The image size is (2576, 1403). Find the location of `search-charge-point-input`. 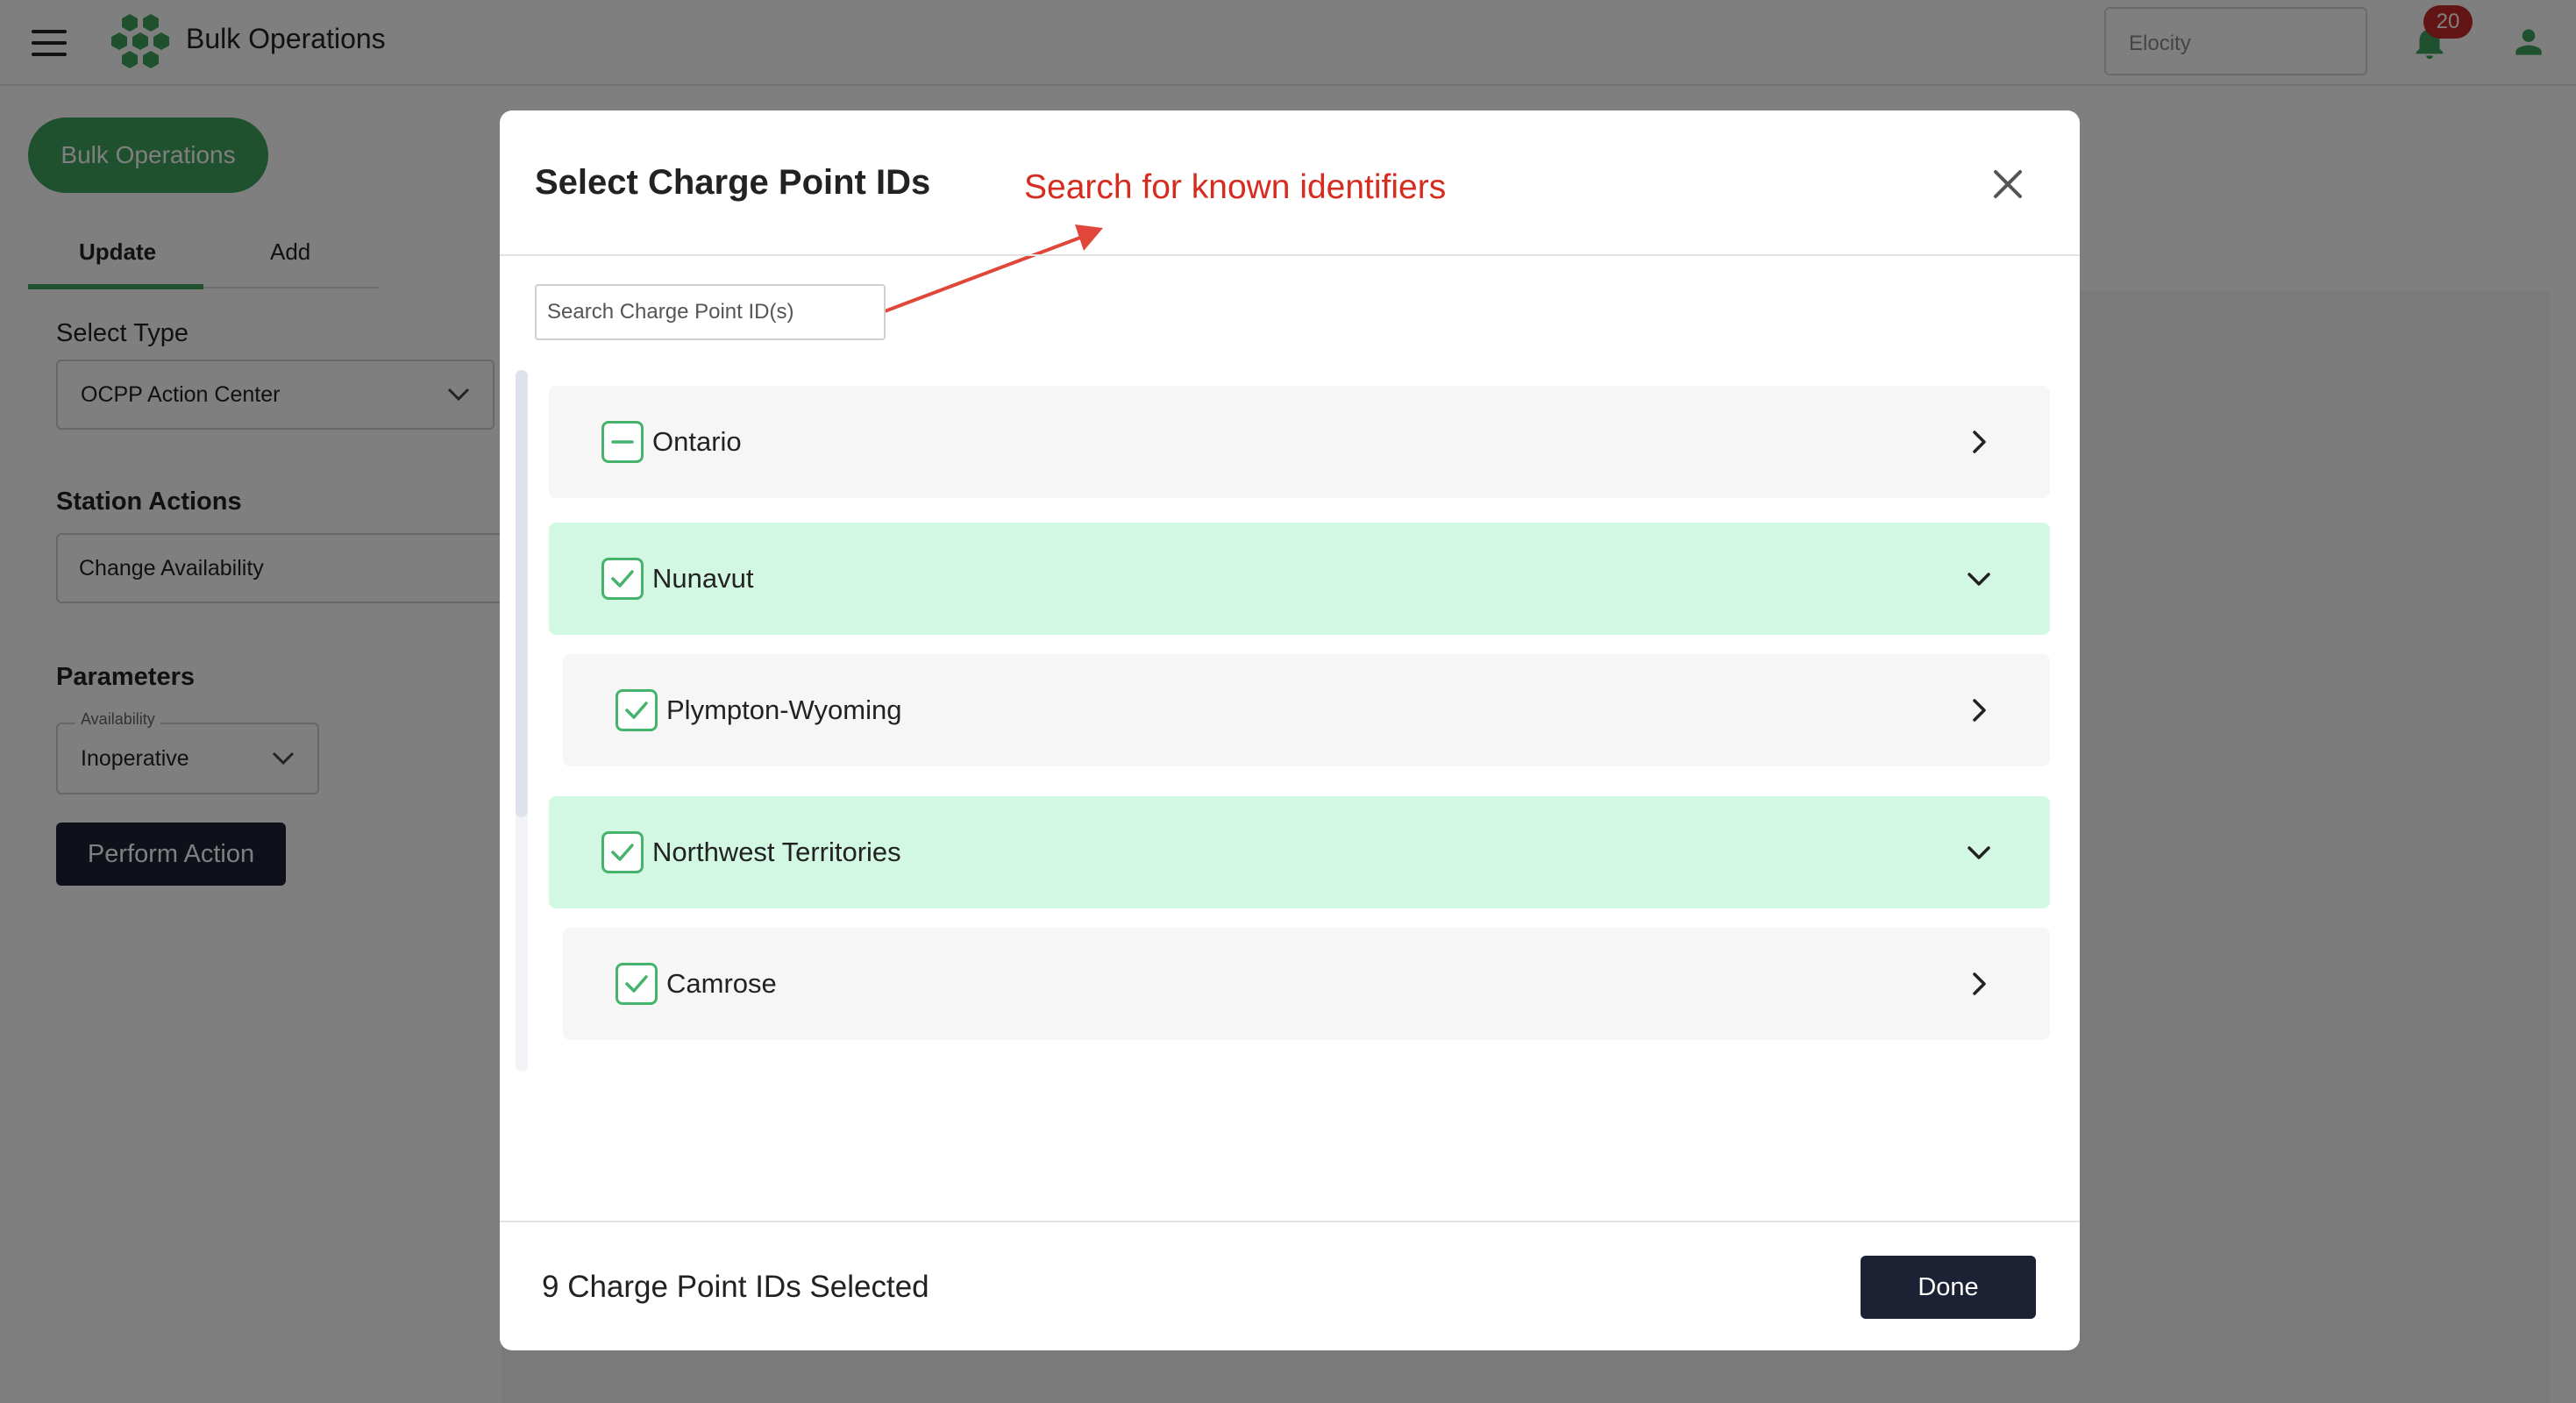

search-charge-point-input is located at coordinates (710, 312).